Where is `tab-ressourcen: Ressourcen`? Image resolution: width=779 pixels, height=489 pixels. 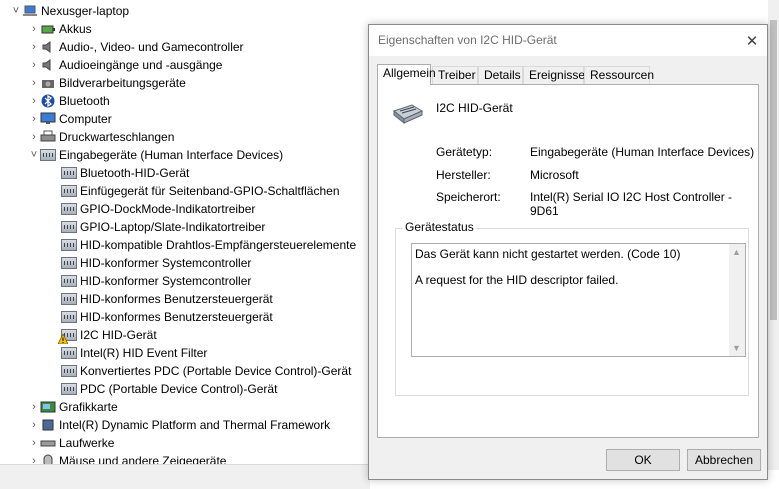
tab-ressourcen: Ressourcen is located at coordinates (619, 75).